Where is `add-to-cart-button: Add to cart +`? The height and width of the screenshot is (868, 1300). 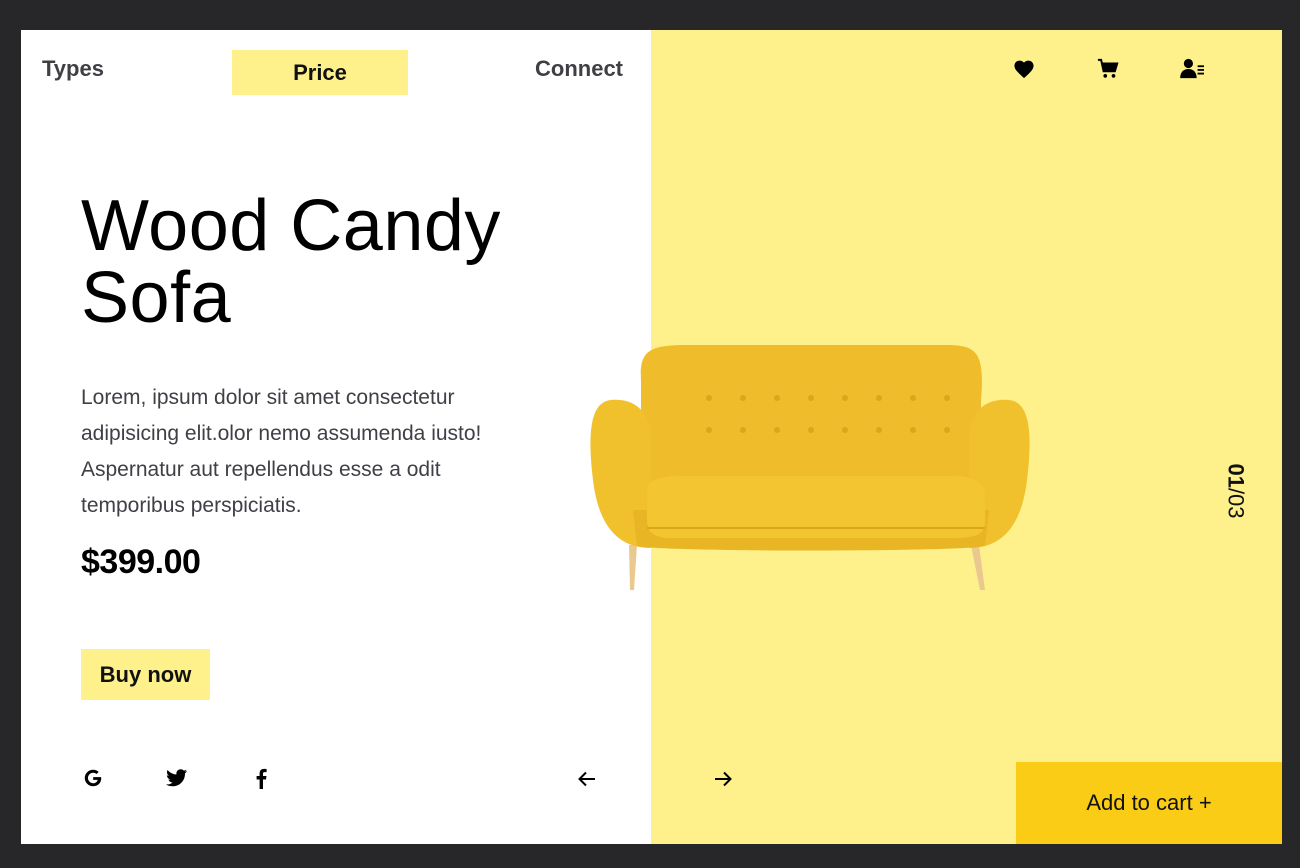
add-to-cart-button: Add to cart + is located at coordinates (1149, 803).